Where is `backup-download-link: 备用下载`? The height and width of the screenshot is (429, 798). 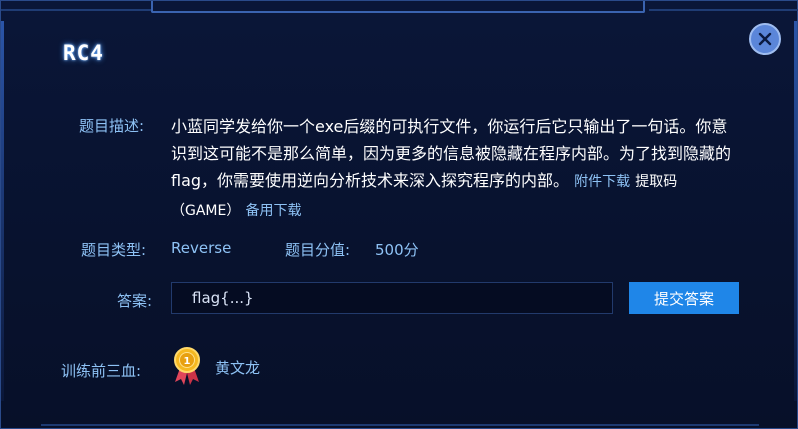
backup-download-link: 备用下载 is located at coordinates (273, 211).